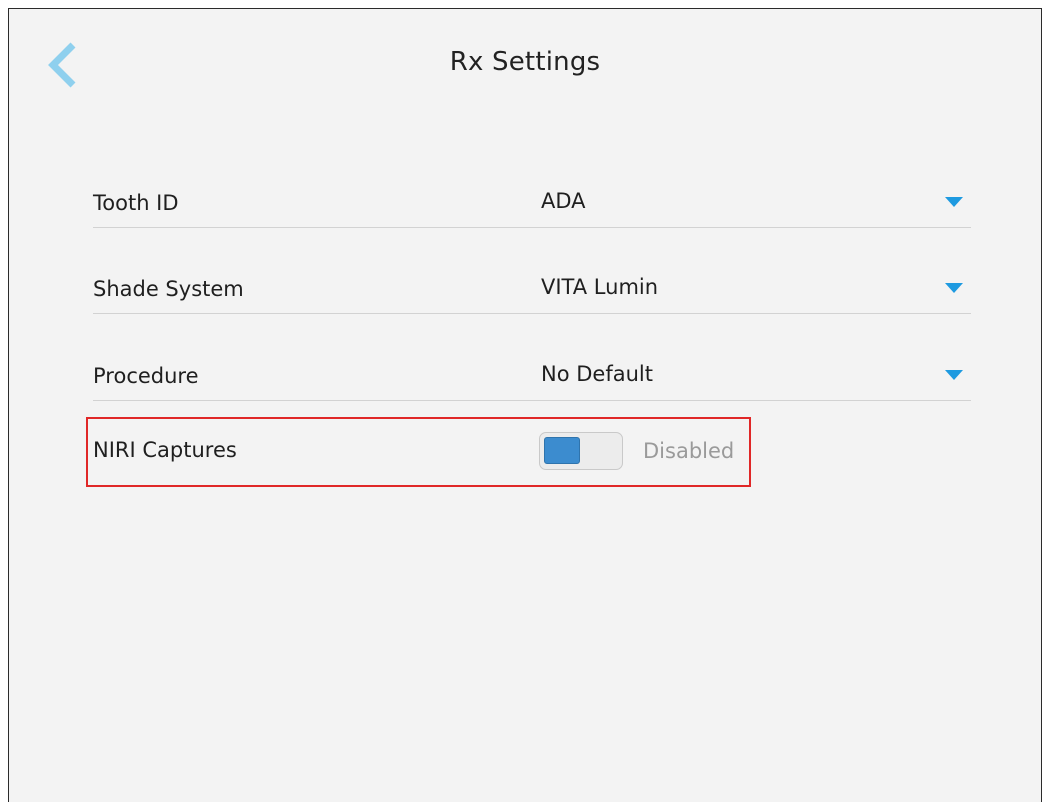 Image resolution: width=1044 pixels, height=802 pixels. What do you see at coordinates (532, 197) in the screenshot?
I see `tooth-id-row: Tooth ID ADA` at bounding box center [532, 197].